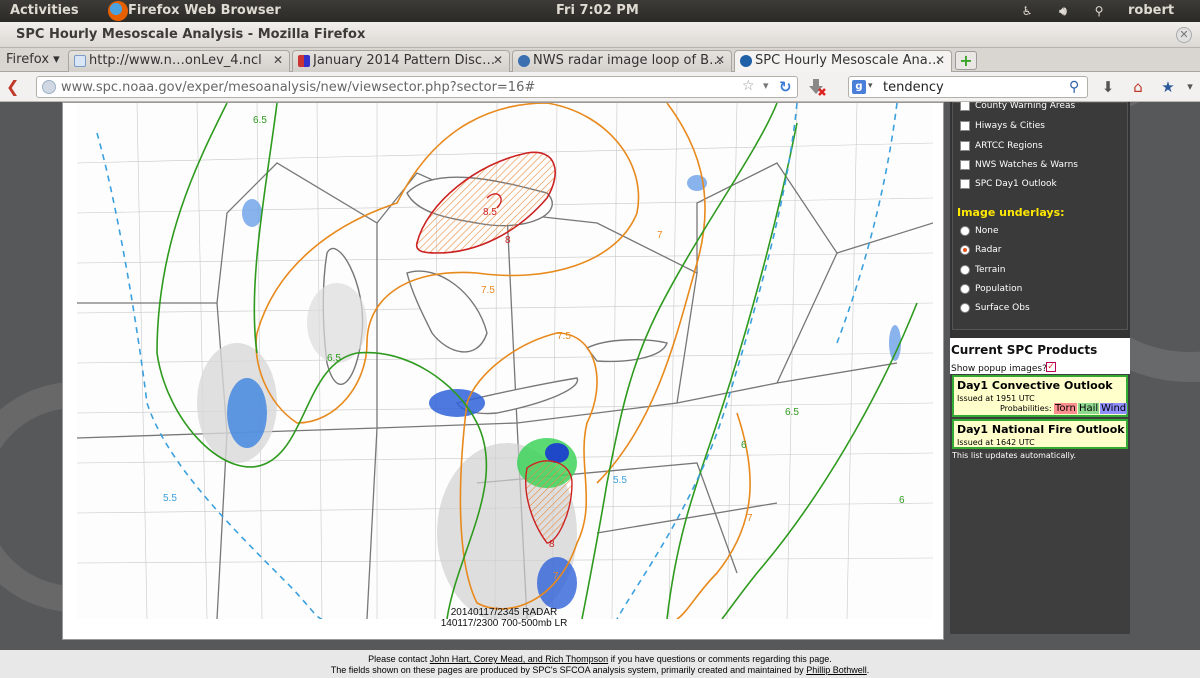 This screenshot has height=678, width=1200. What do you see at coordinates (204, 10) in the screenshot?
I see `app-menu-name: Firefox Web Browser` at bounding box center [204, 10].